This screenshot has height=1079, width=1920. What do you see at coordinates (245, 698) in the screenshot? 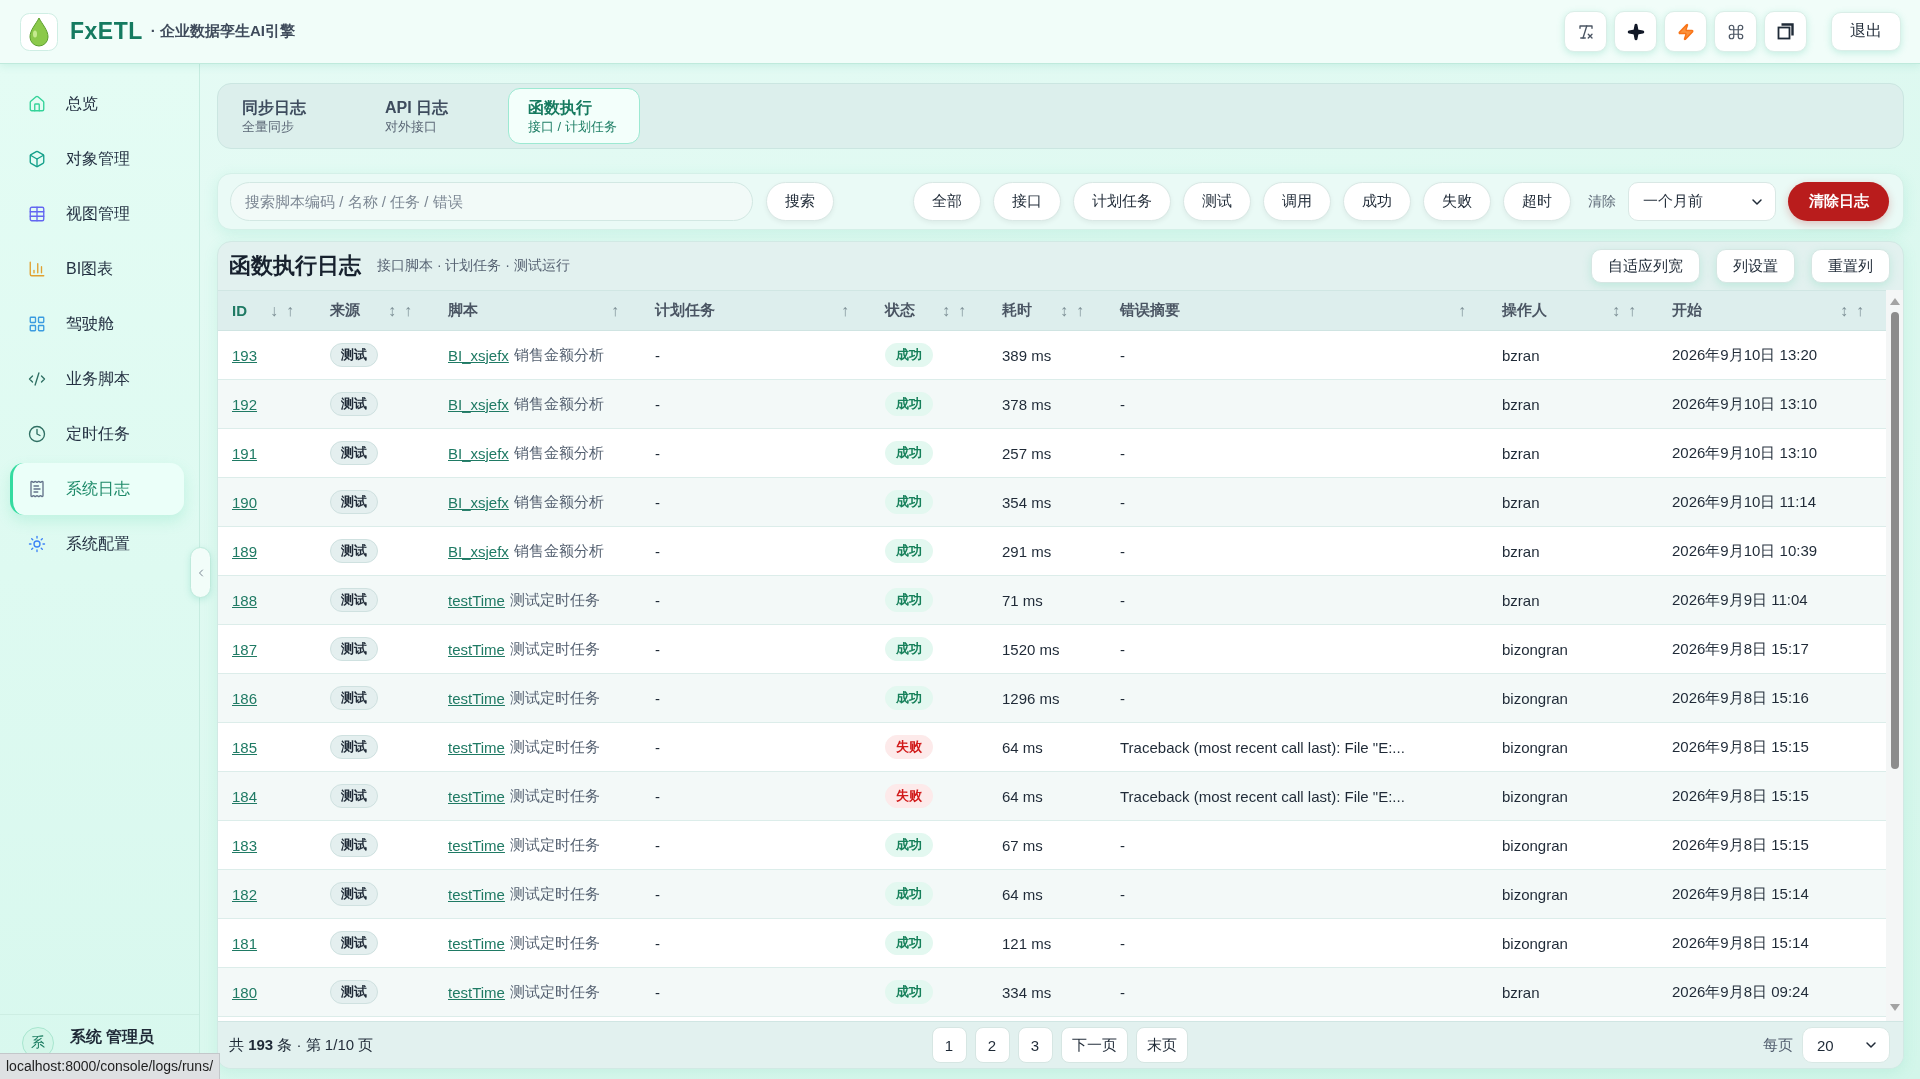
I see `id-link: 186` at bounding box center [245, 698].